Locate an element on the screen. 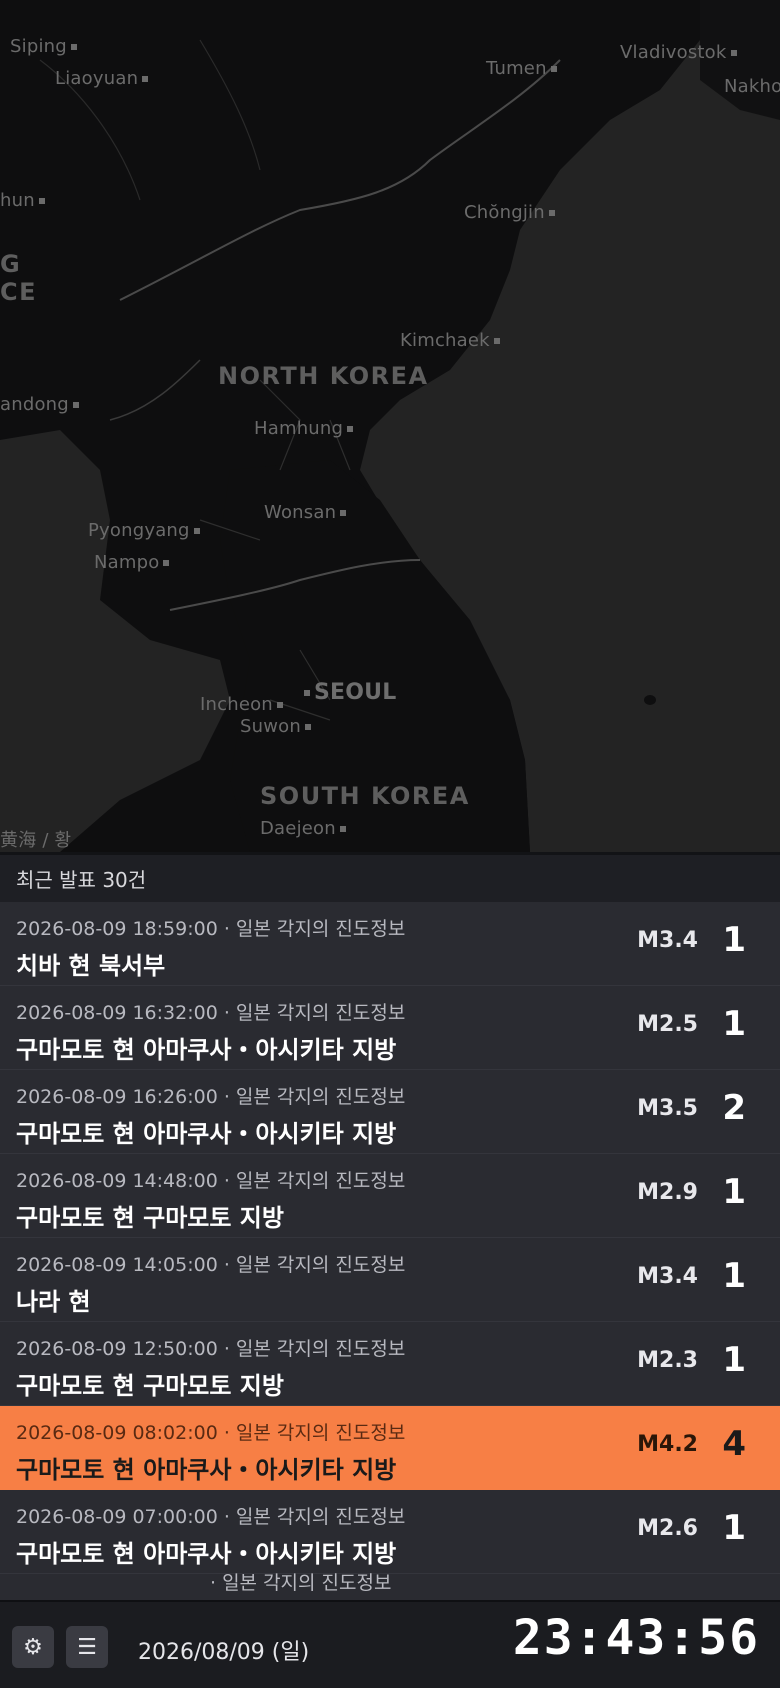 Image resolution: width=780 pixels, height=1688 pixels. map-label-yellow-sea: 黄海 / 황 is located at coordinates (36, 840).